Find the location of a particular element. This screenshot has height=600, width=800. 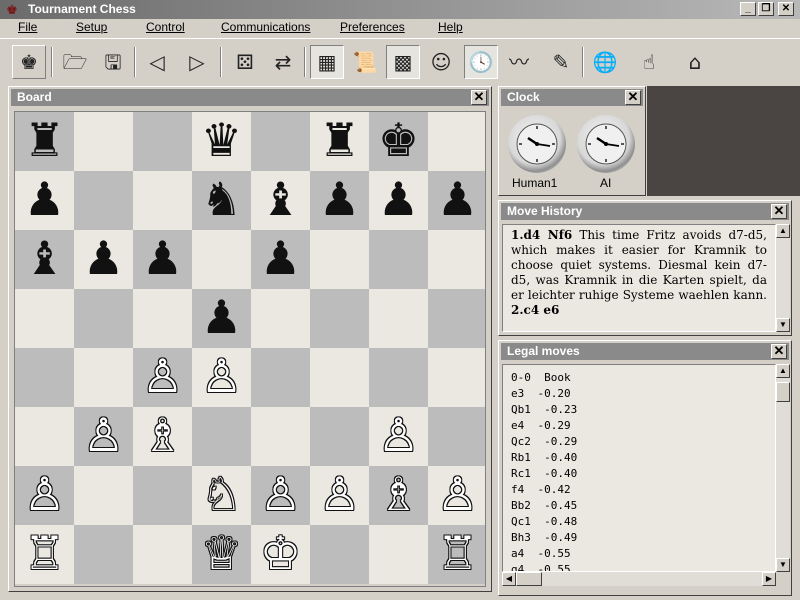

save-disk-icon: 🖫 is located at coordinates (113, 62).